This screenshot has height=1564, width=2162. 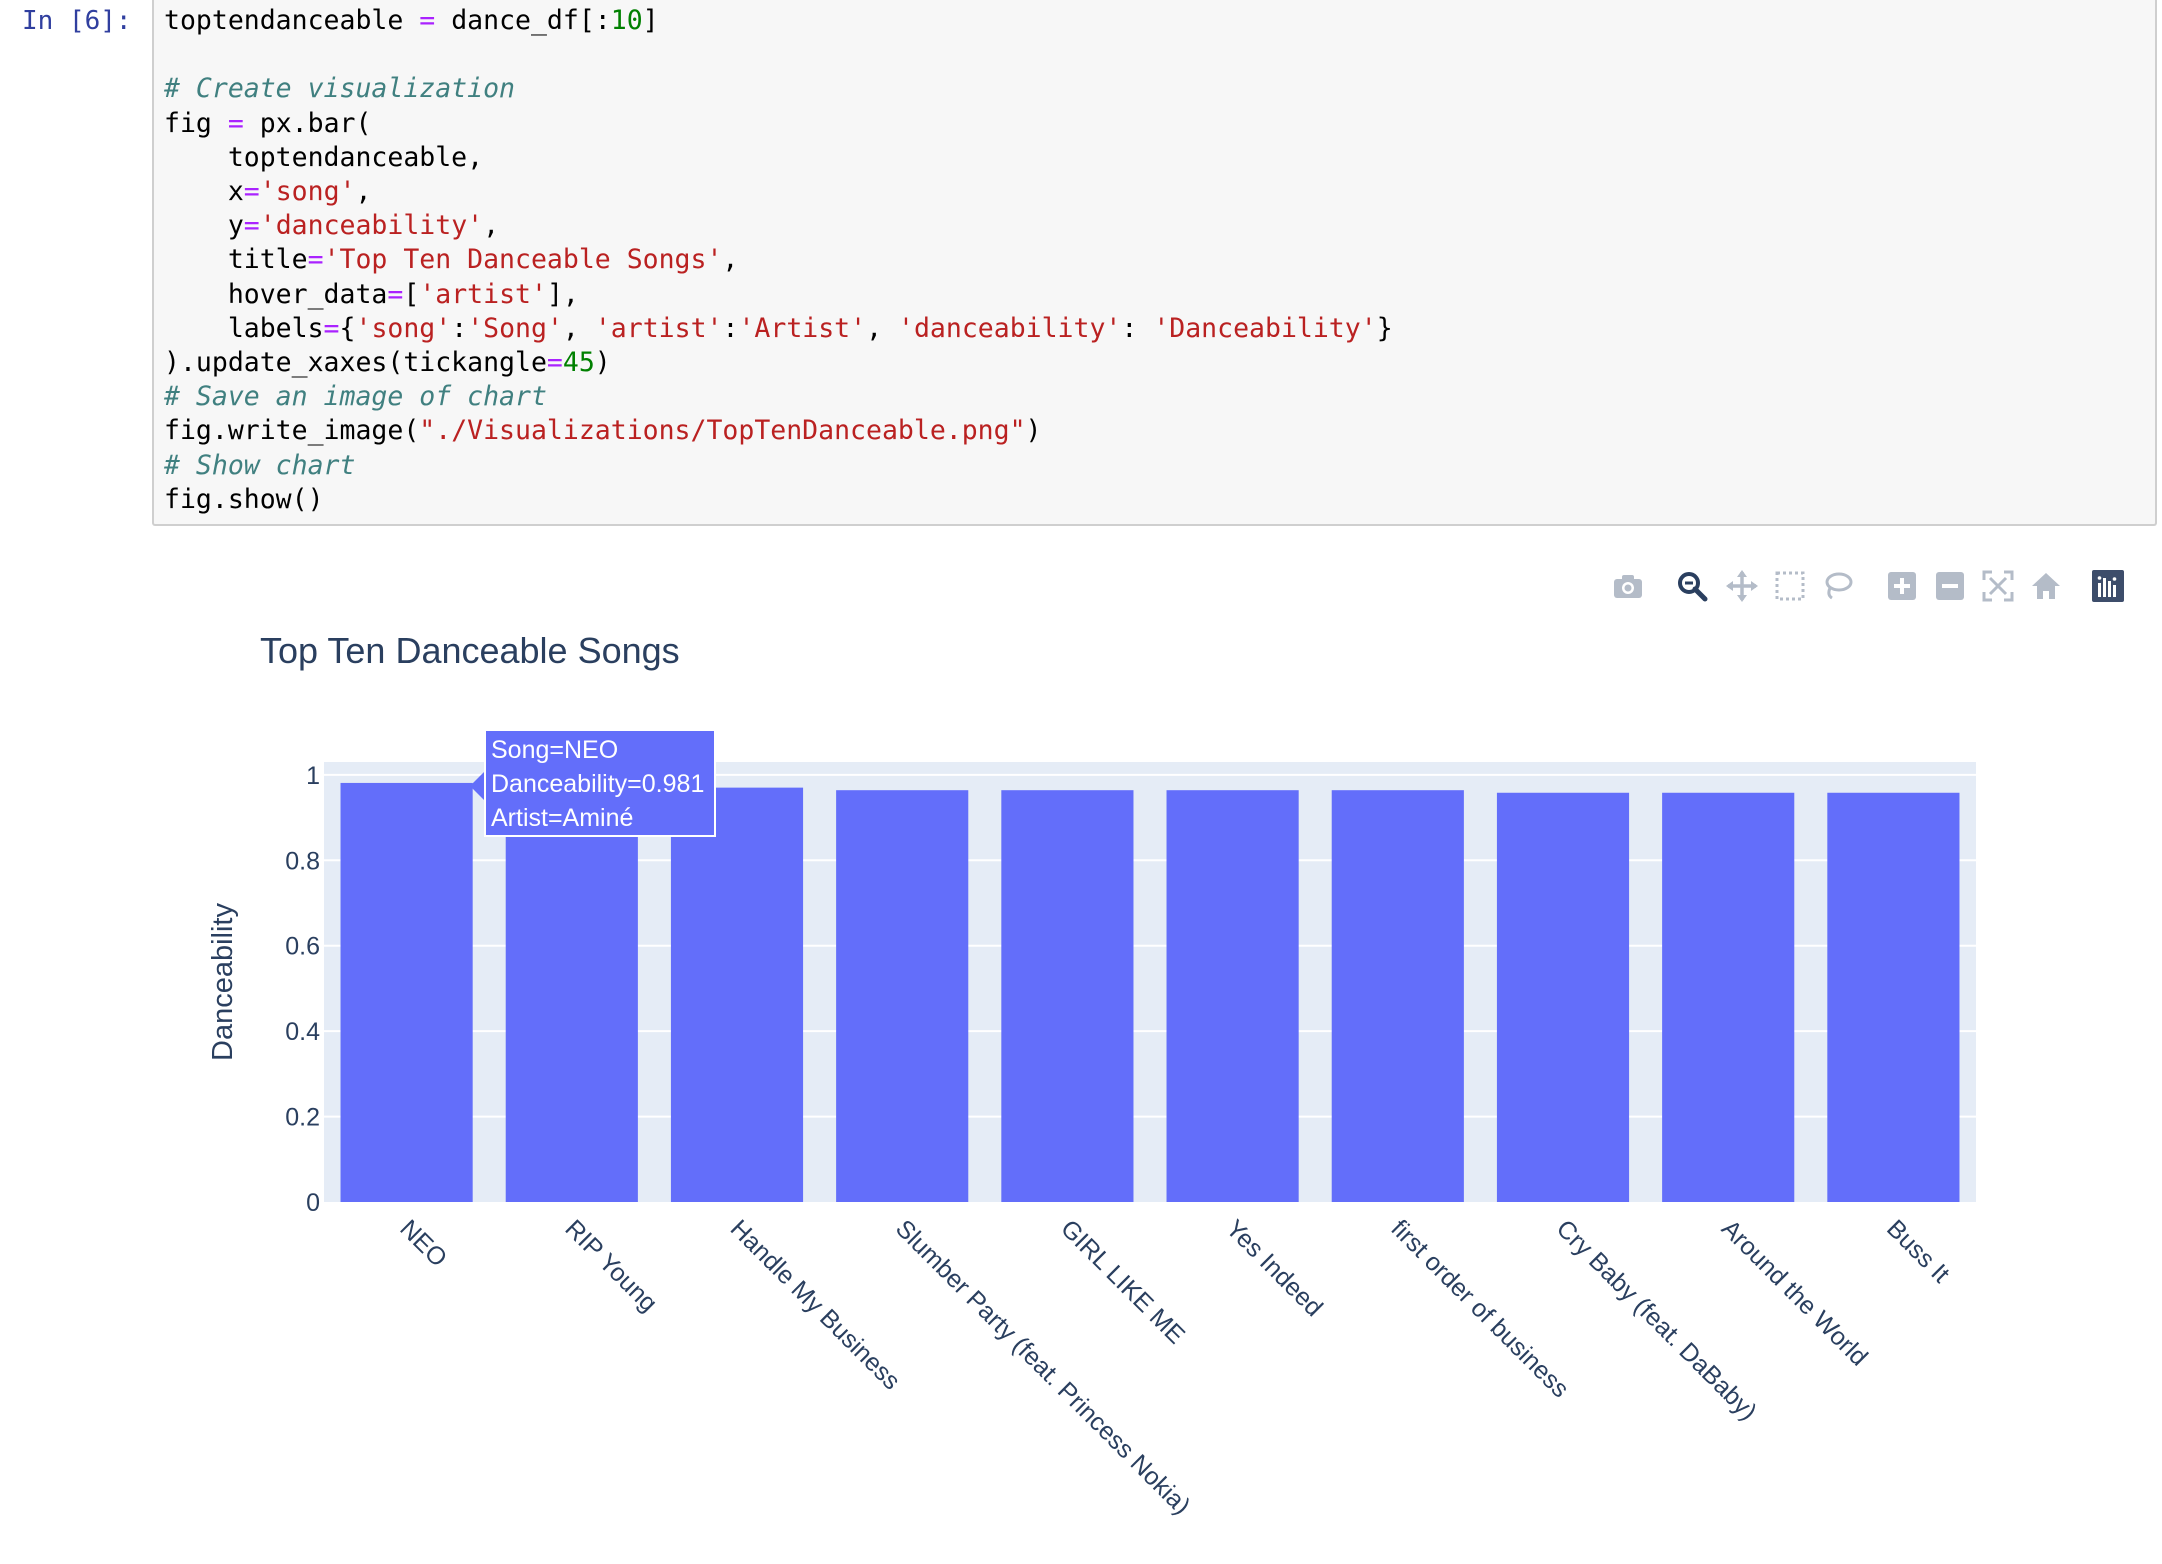 What do you see at coordinates (1918, 1251) in the screenshot?
I see `x-tick-label: Buss It` at bounding box center [1918, 1251].